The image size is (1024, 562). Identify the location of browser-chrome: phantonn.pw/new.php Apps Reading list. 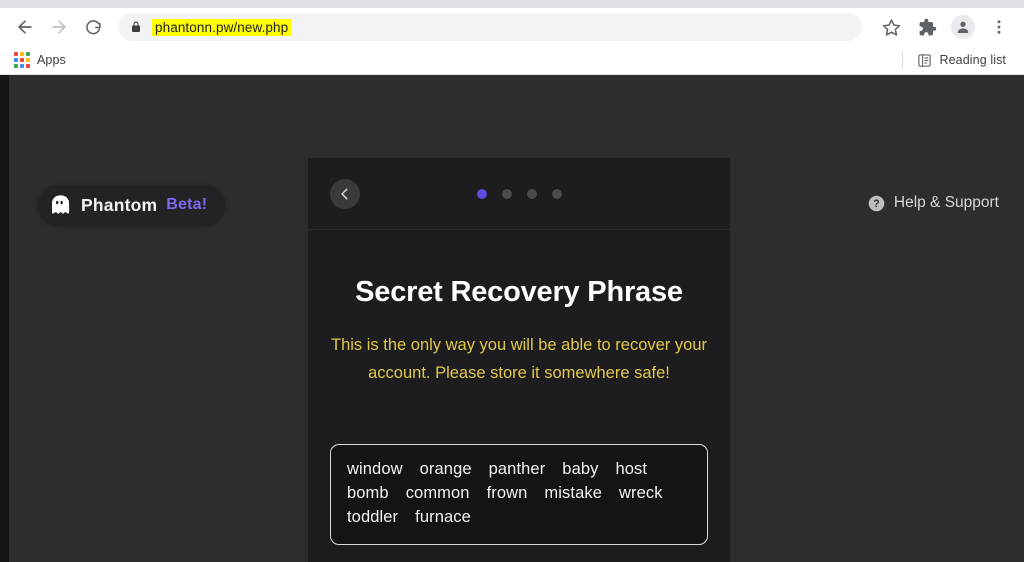
(512, 37).